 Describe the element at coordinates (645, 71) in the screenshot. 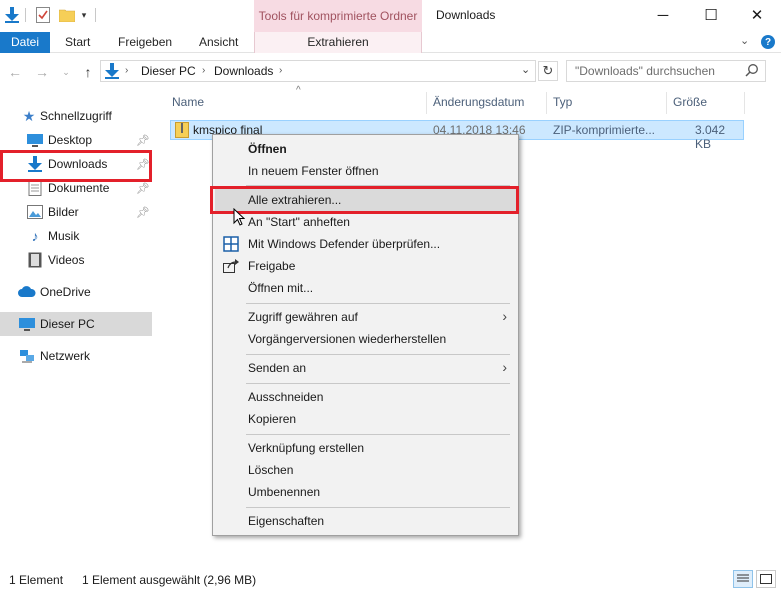

I see `search-placeholder: "Downloads" durchsuchen` at that location.